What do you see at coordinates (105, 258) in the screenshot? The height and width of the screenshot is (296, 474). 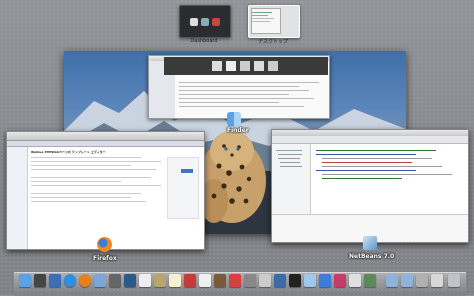 I see `firefox-window-label: Firefox` at bounding box center [105, 258].